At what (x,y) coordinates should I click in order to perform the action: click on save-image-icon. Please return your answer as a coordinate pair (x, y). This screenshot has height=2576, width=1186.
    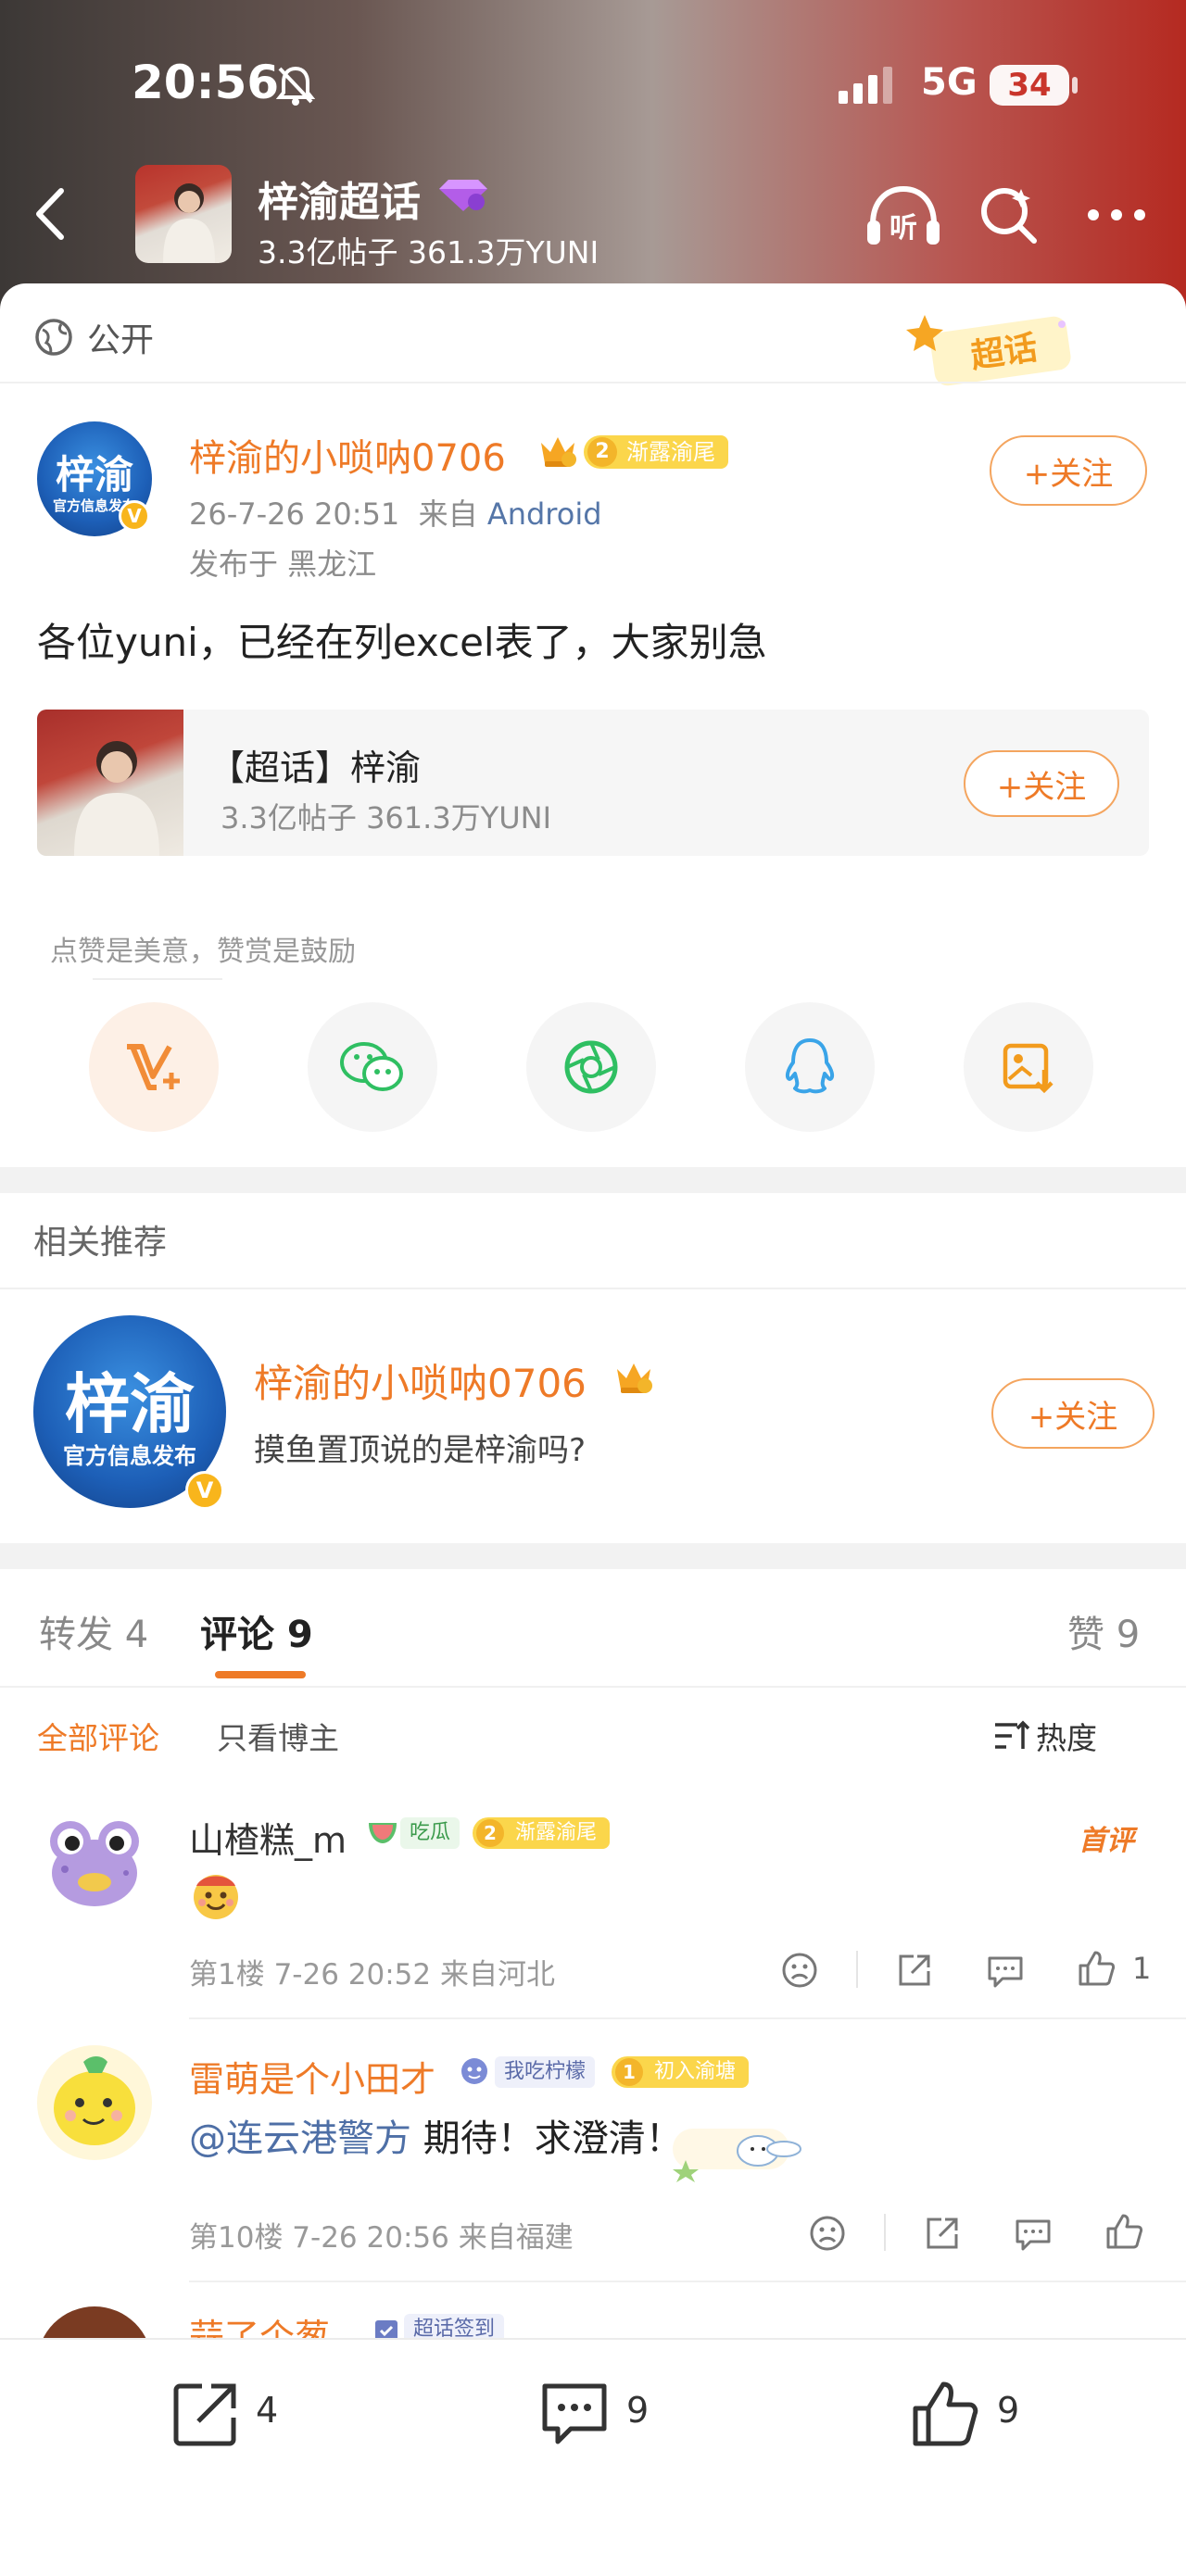
    Looking at the image, I should click on (1028, 1068).